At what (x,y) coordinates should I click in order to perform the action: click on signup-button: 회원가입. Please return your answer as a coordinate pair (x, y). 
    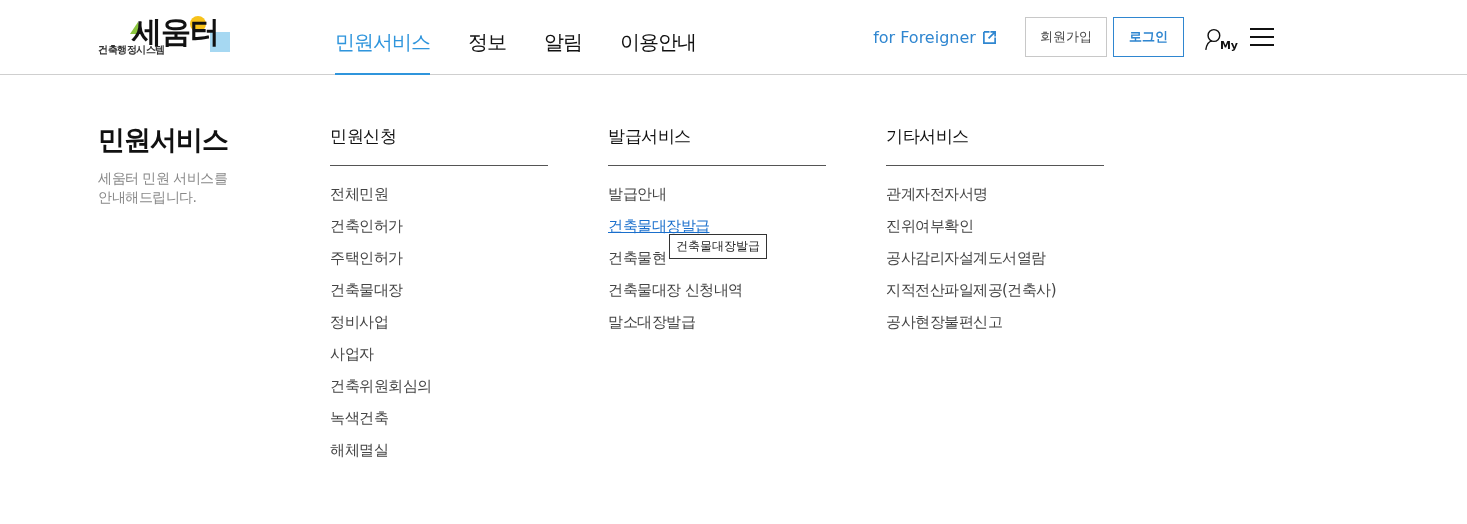
    Looking at the image, I should click on (1065, 37).